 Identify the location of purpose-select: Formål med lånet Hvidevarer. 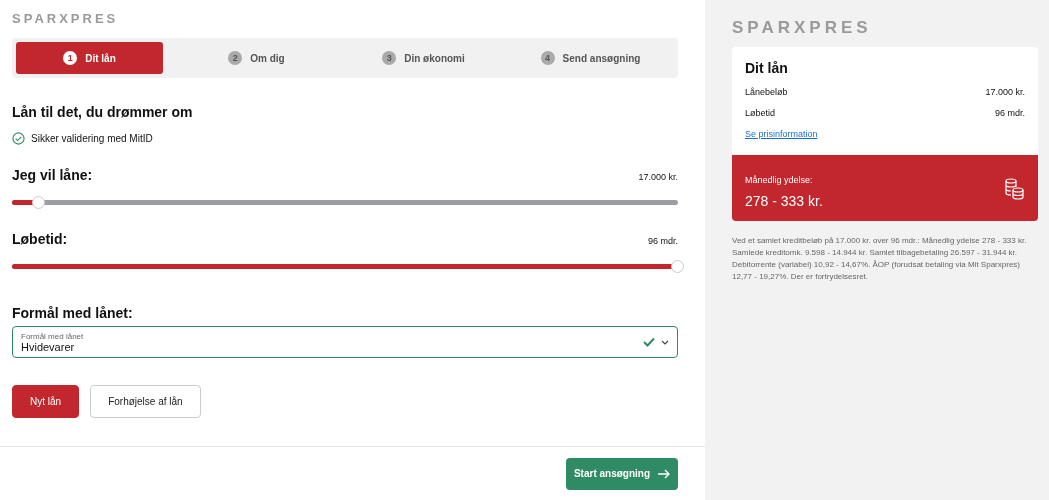
(345, 342).